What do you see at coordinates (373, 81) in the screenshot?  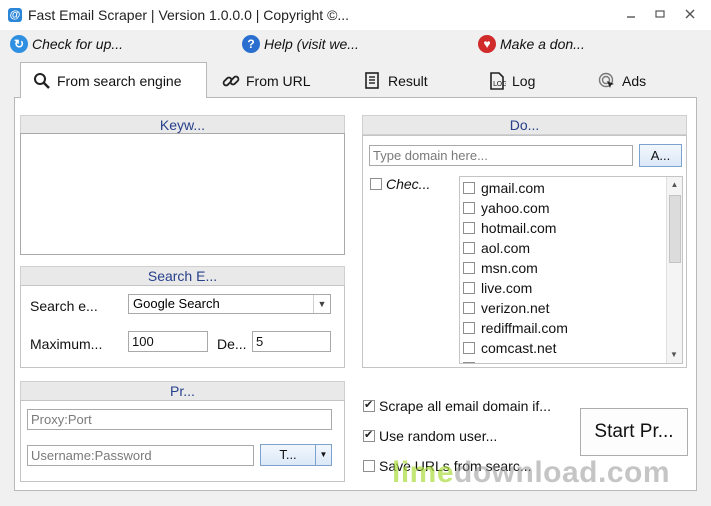 I see `document-list-icon` at bounding box center [373, 81].